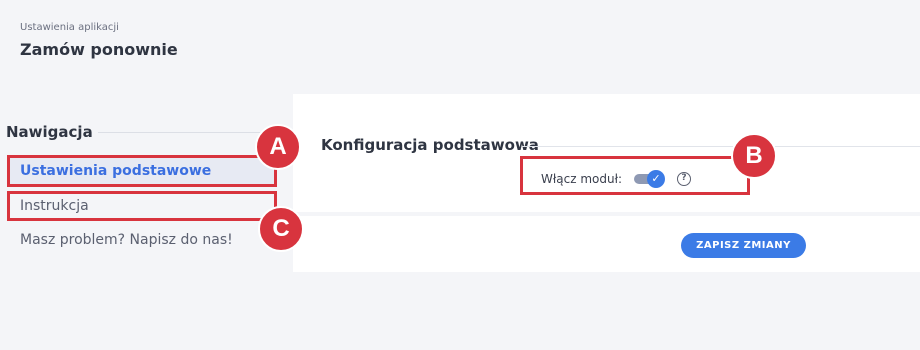  I want to click on section-title: Konfiguracja podstawowa, so click(430, 145).